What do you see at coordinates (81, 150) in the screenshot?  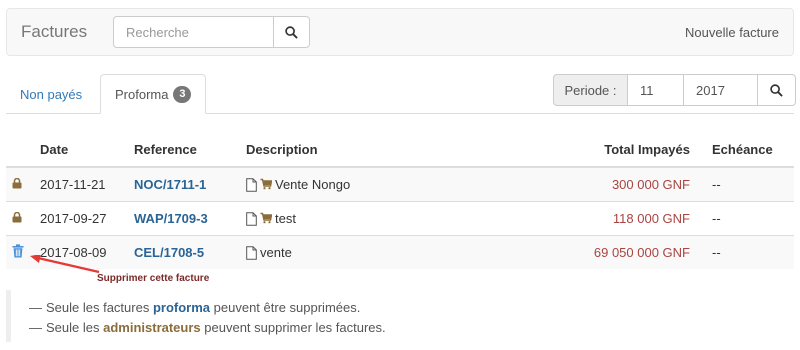 I see `header-date: Date` at bounding box center [81, 150].